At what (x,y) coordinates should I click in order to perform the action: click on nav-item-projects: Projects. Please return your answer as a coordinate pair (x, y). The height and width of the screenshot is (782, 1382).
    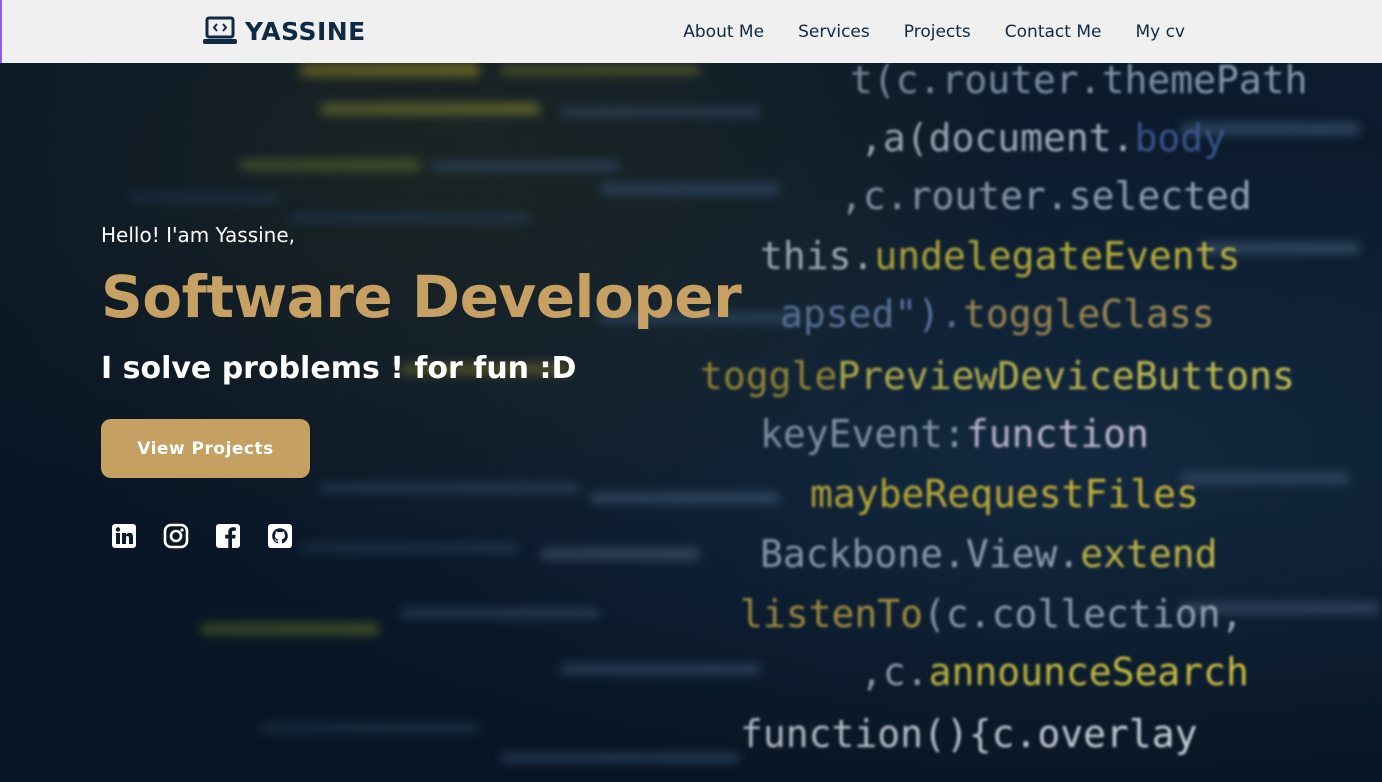
    Looking at the image, I should click on (937, 32).